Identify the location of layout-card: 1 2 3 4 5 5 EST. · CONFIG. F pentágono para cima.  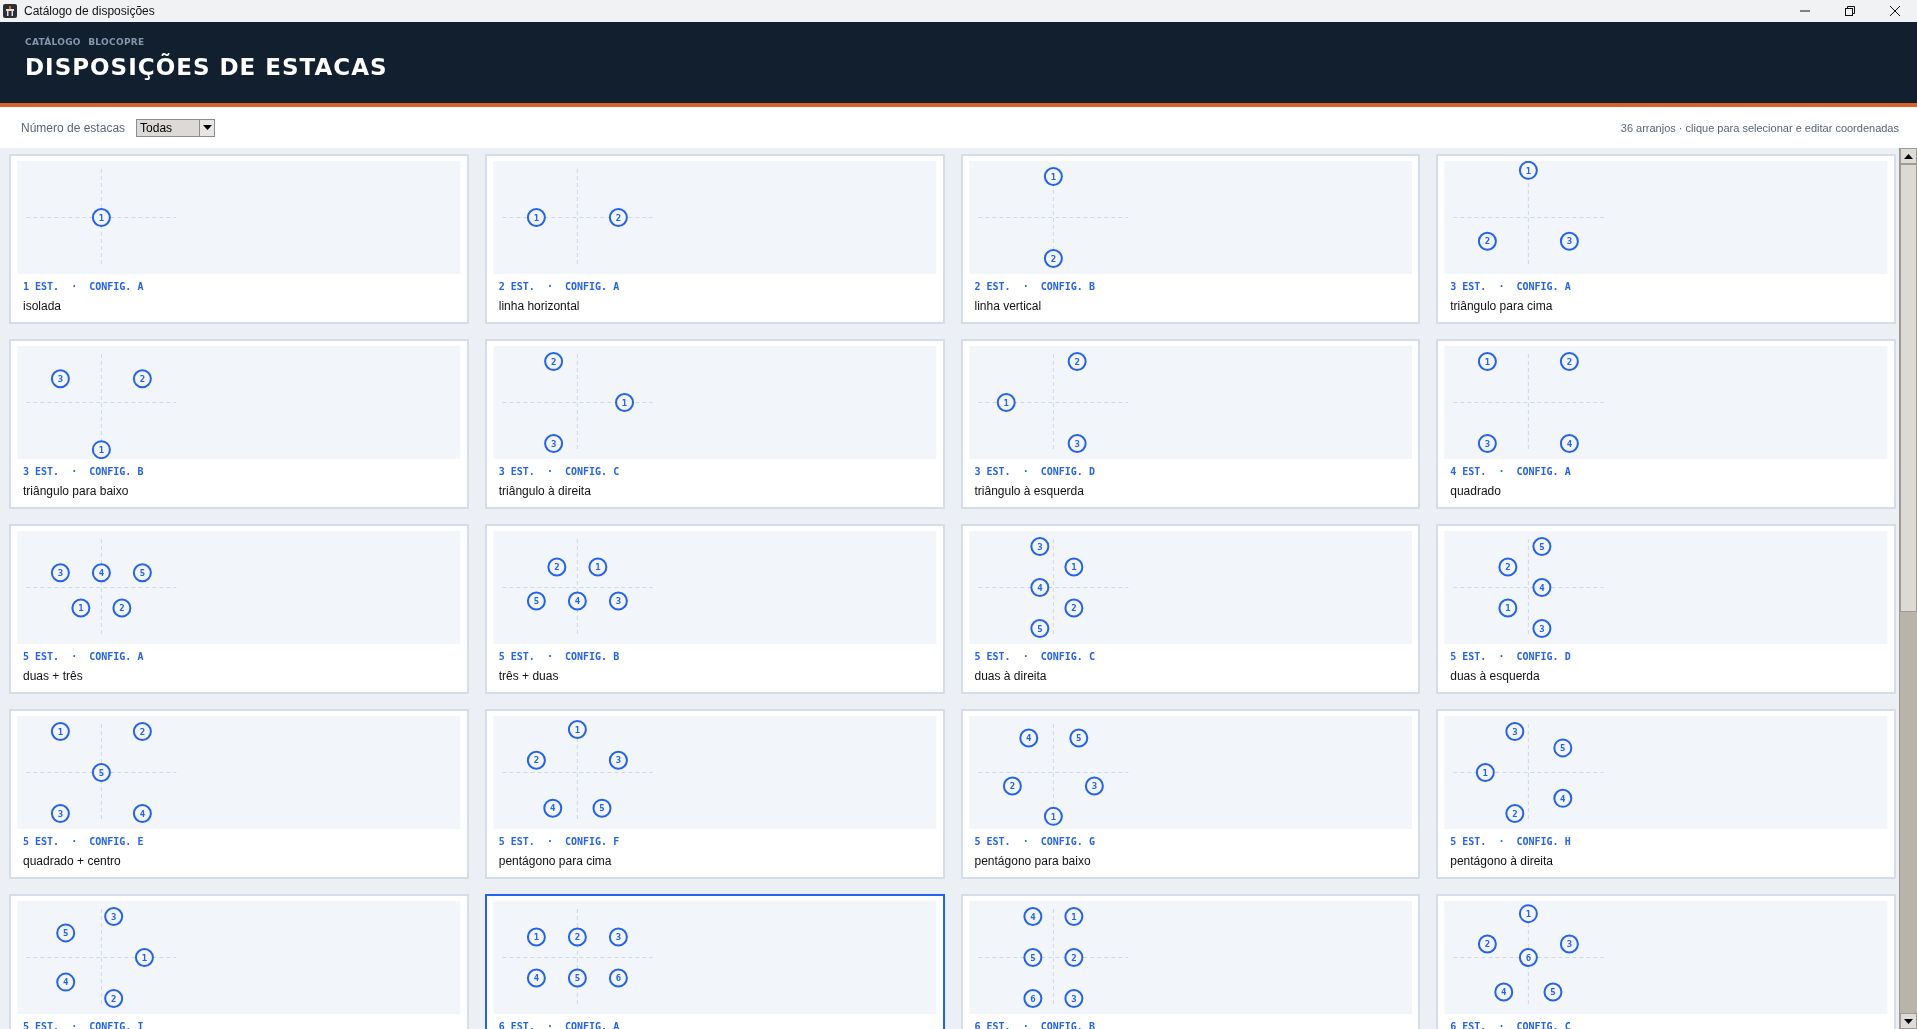
(714, 794).